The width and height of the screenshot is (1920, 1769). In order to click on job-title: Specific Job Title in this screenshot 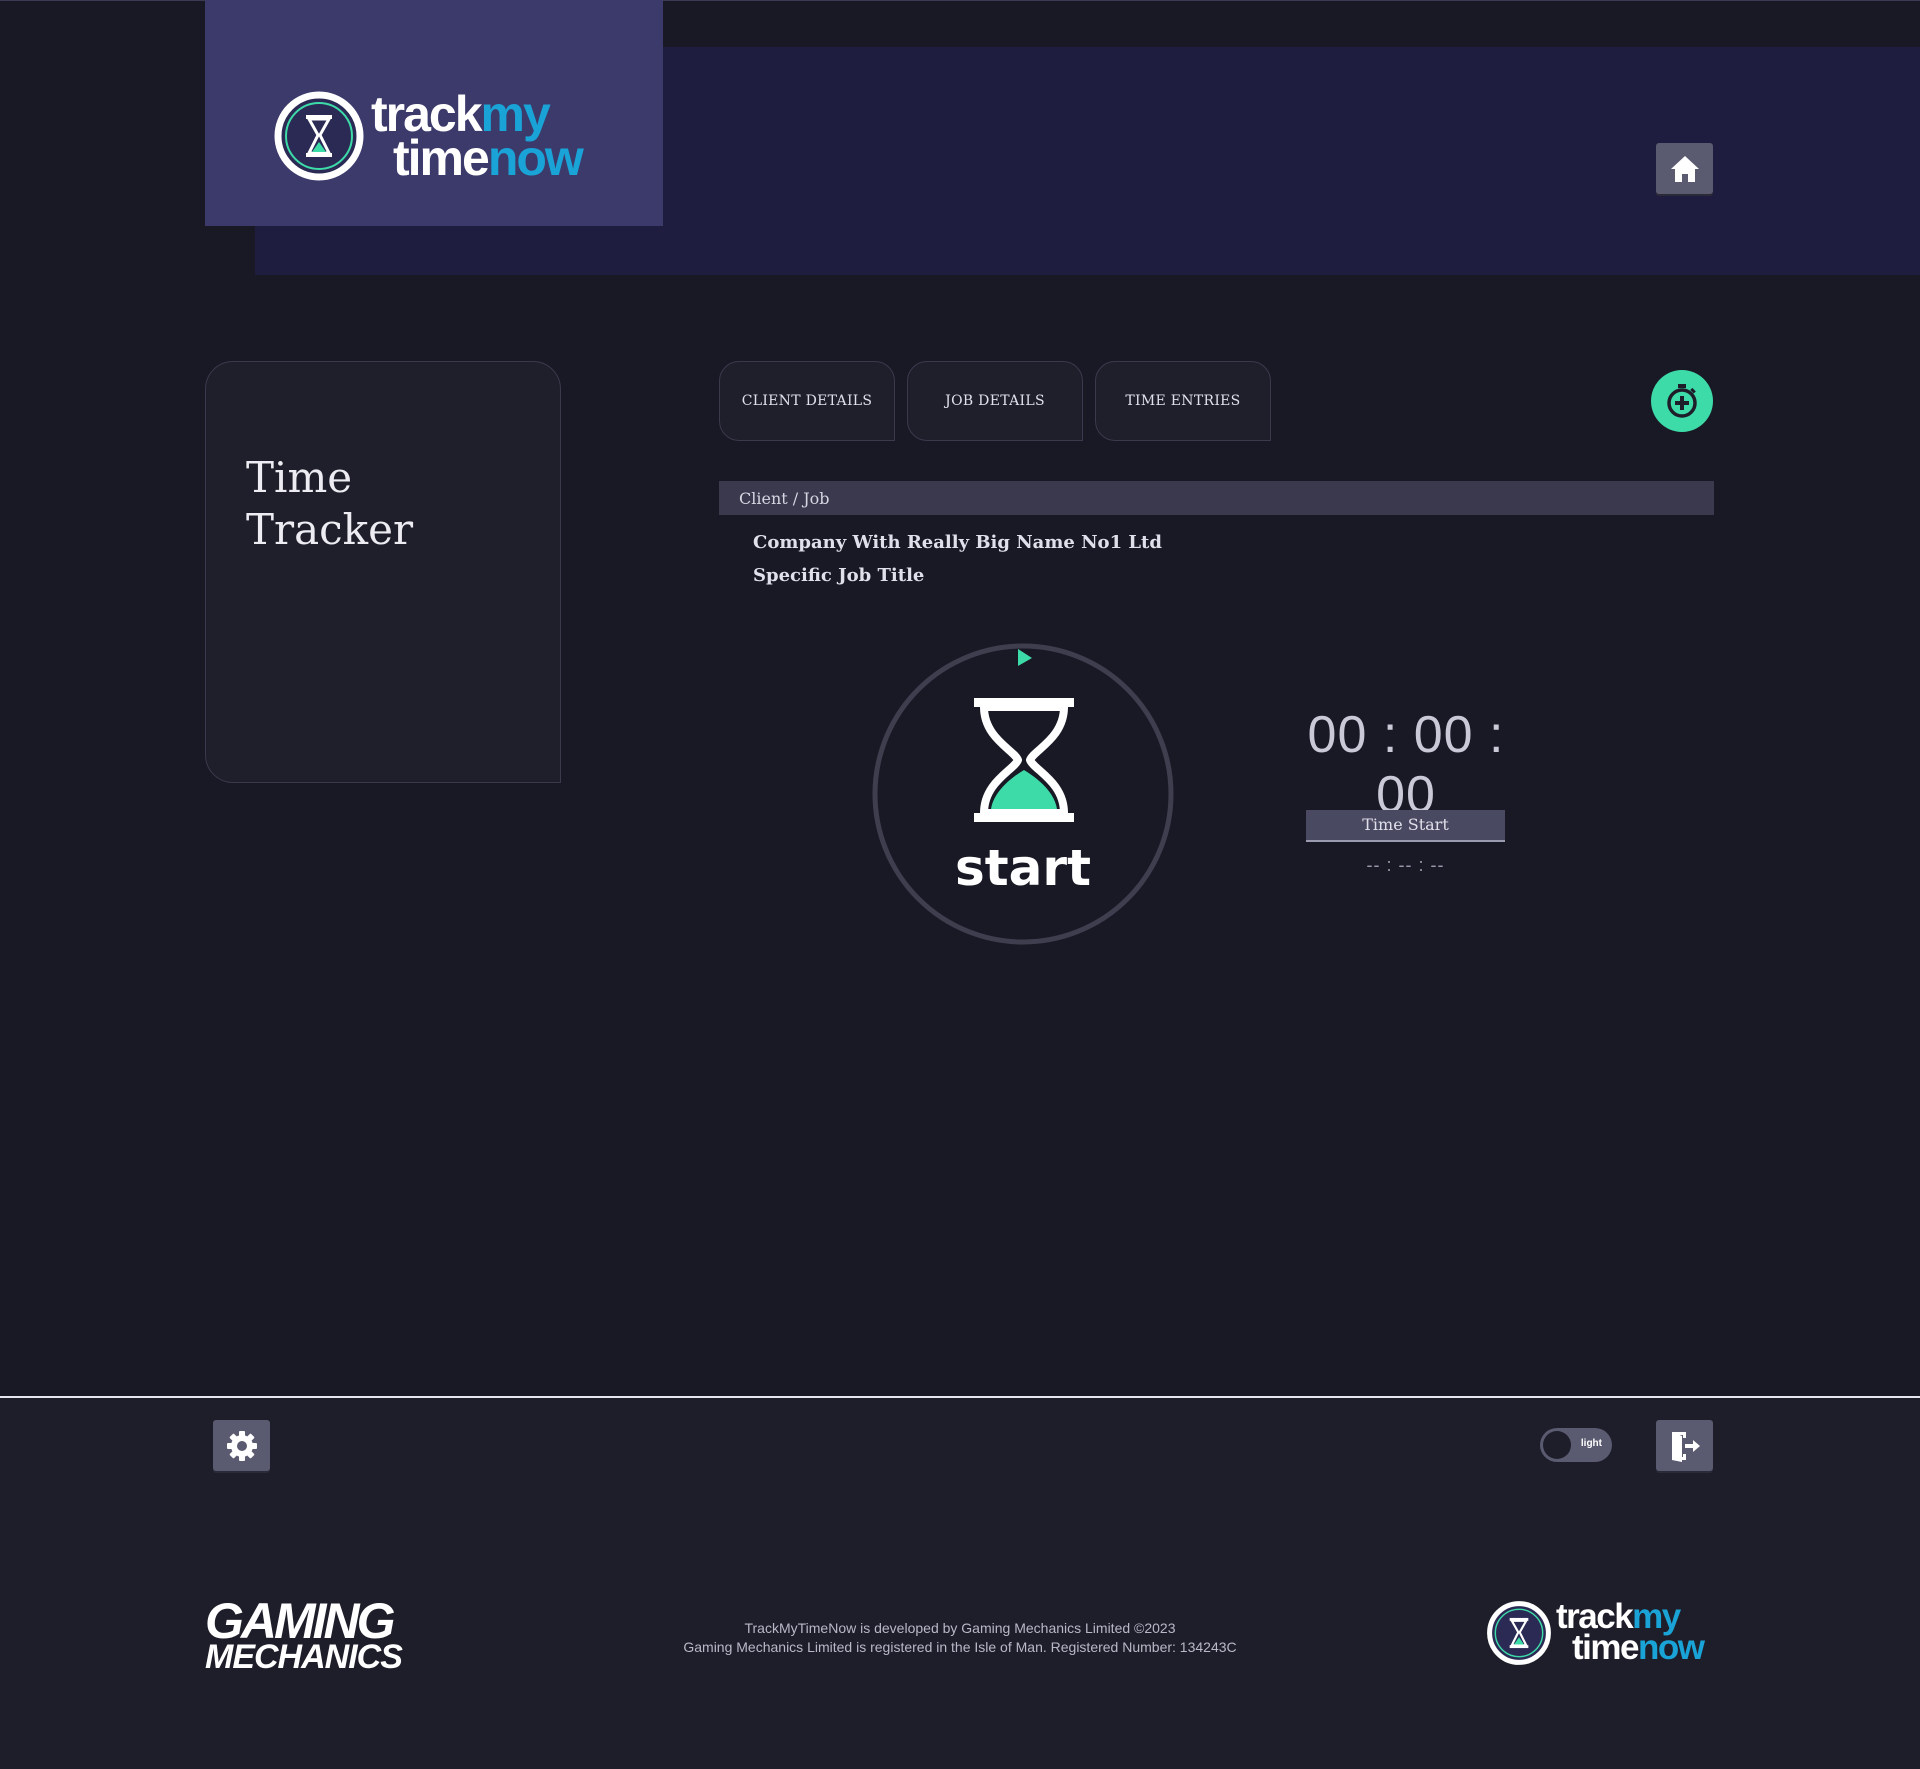, I will do `click(839, 575)`.